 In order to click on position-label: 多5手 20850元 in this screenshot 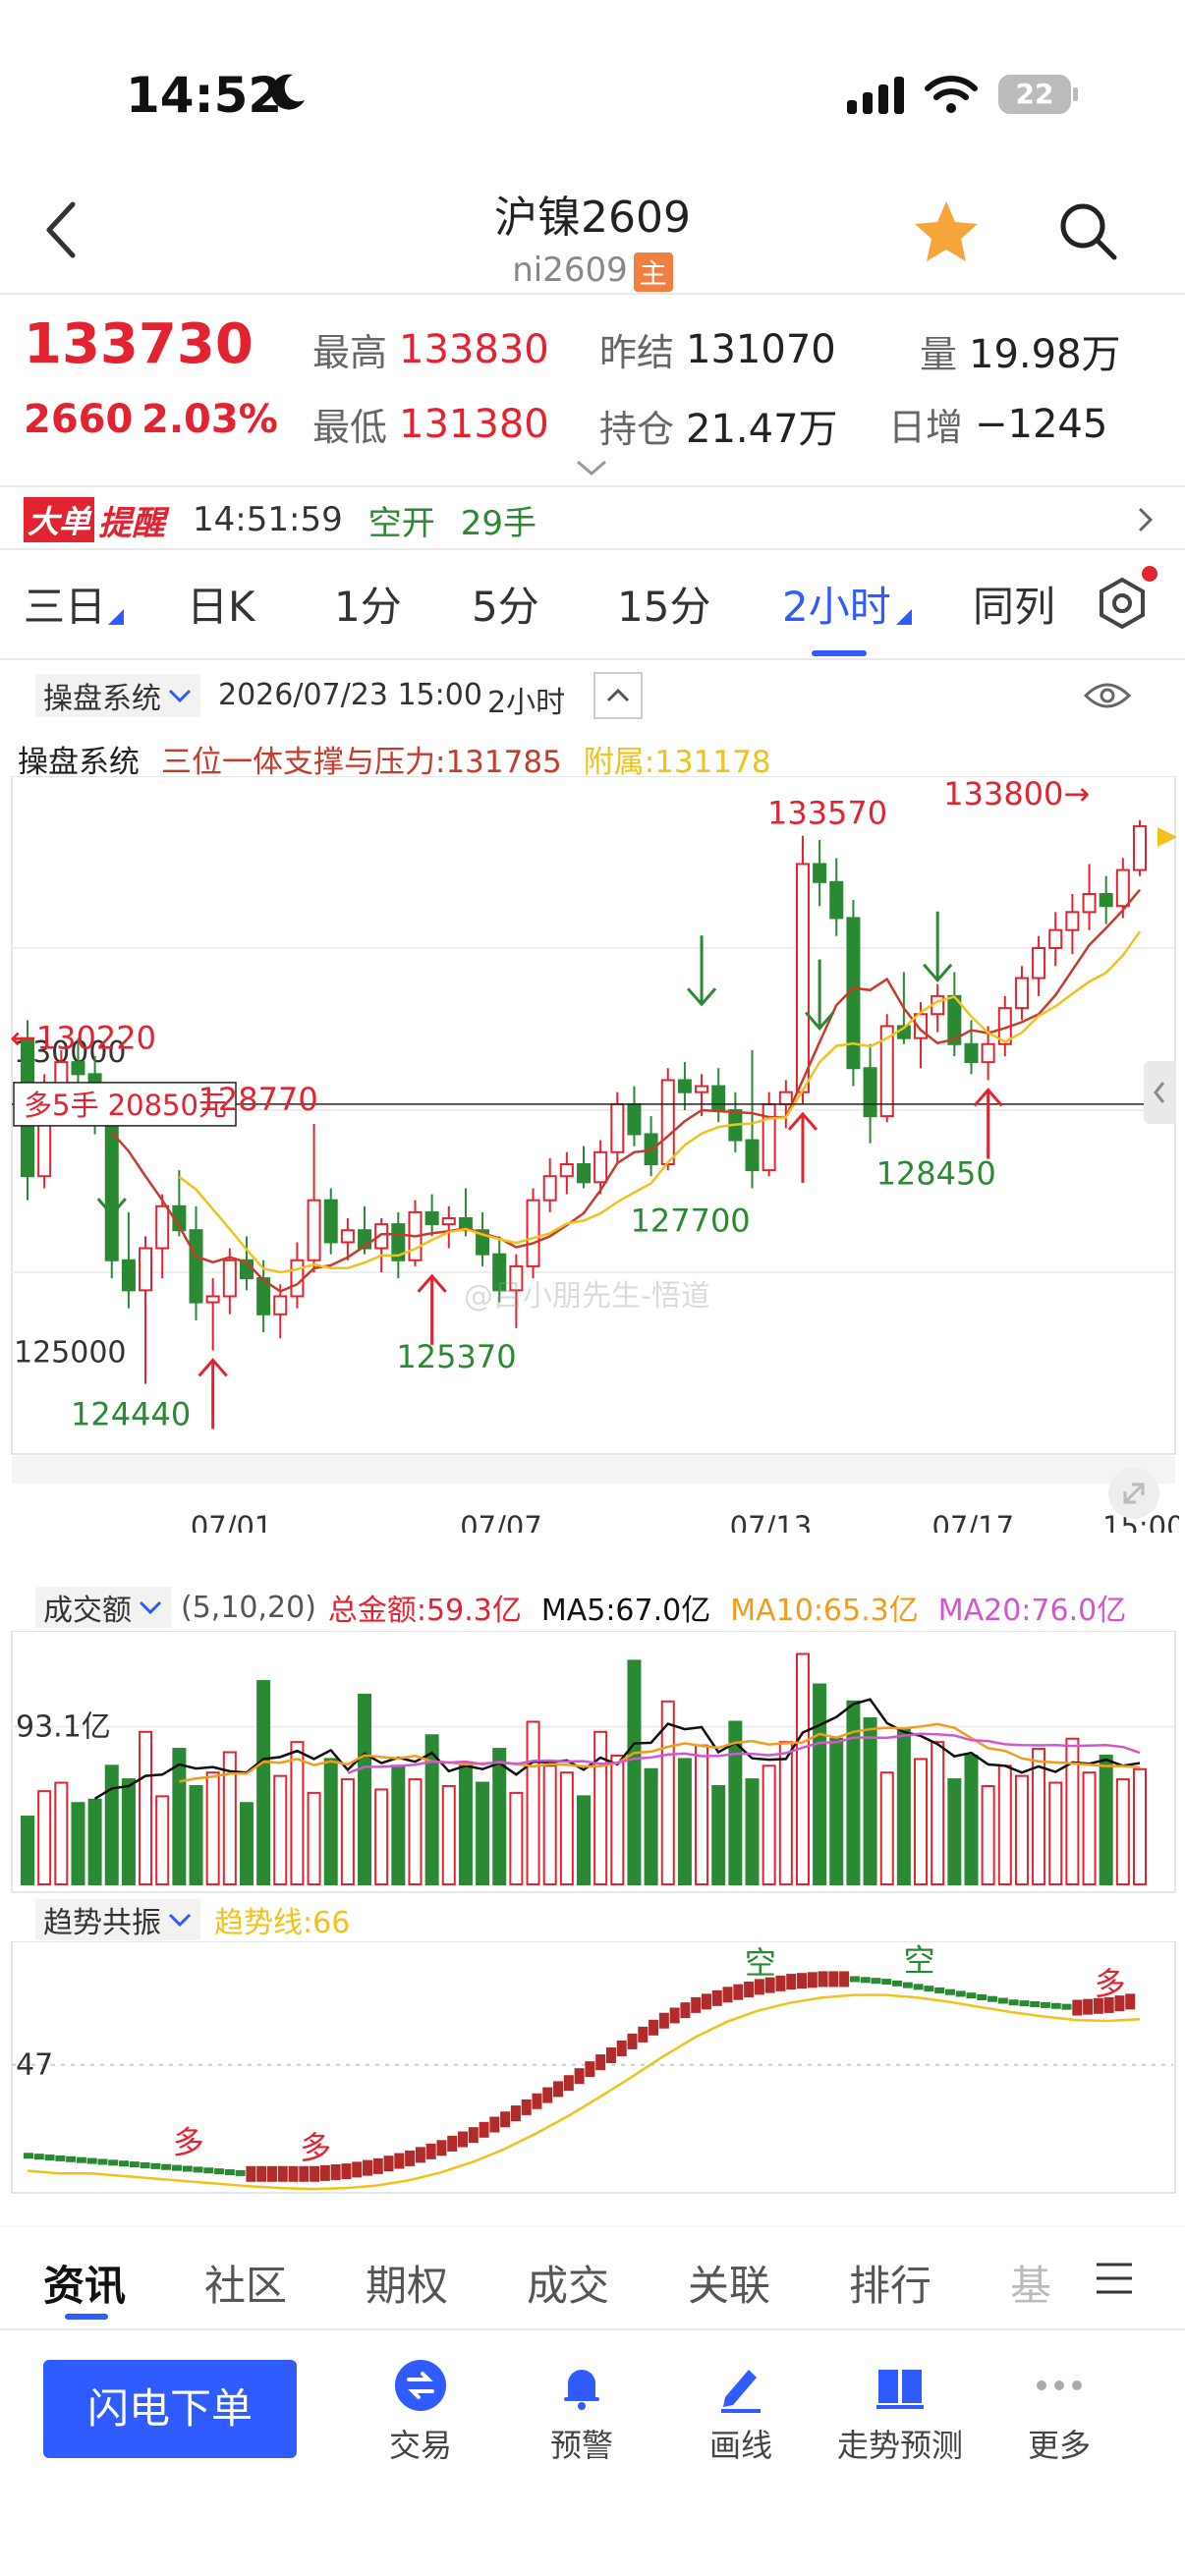, I will do `click(126, 1105)`.